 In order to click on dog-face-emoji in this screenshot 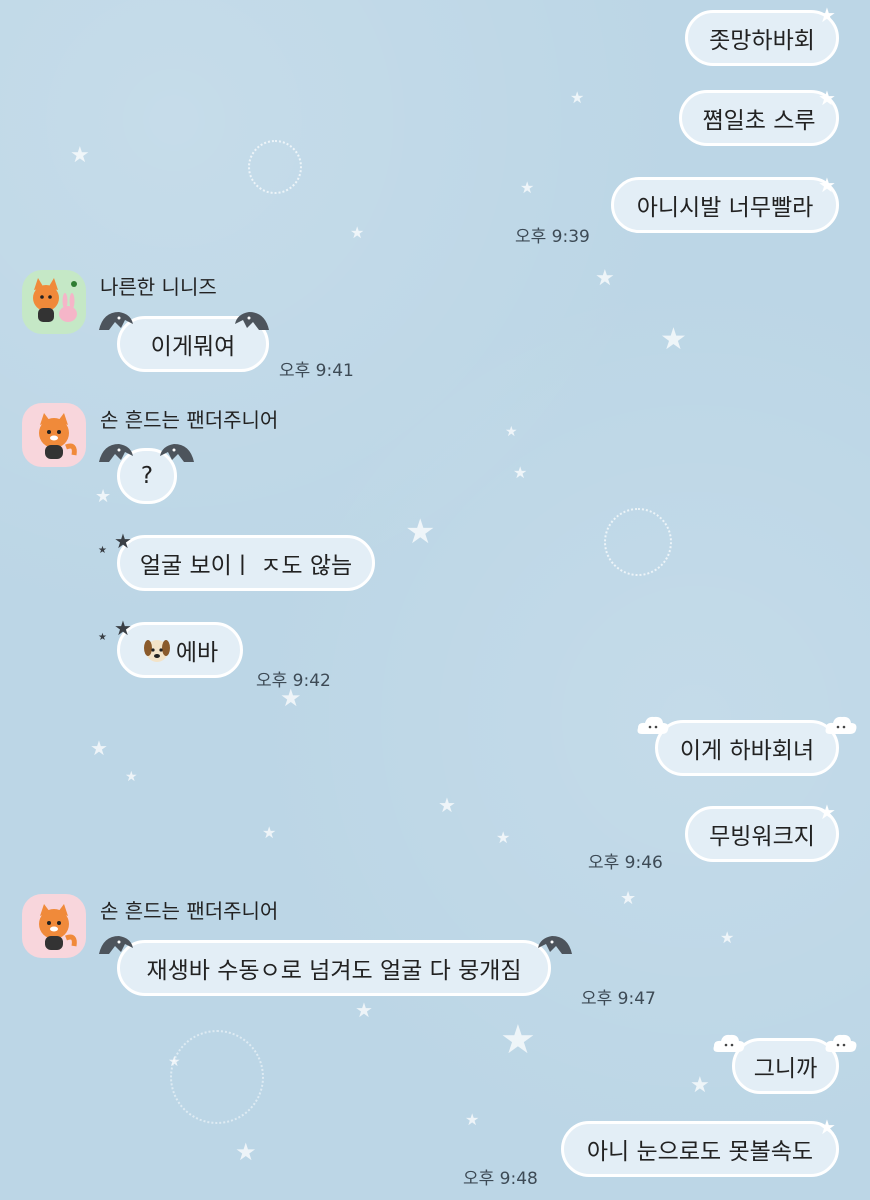, I will do `click(156, 651)`.